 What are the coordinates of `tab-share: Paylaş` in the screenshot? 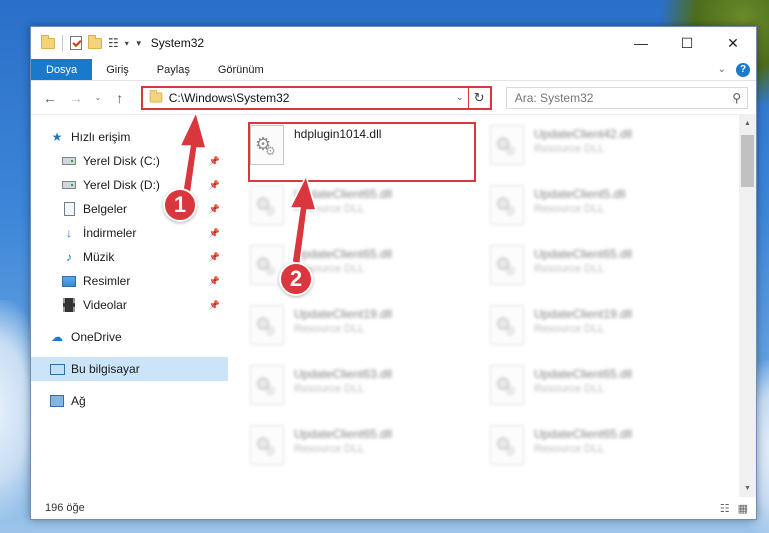 It's located at (173, 69).